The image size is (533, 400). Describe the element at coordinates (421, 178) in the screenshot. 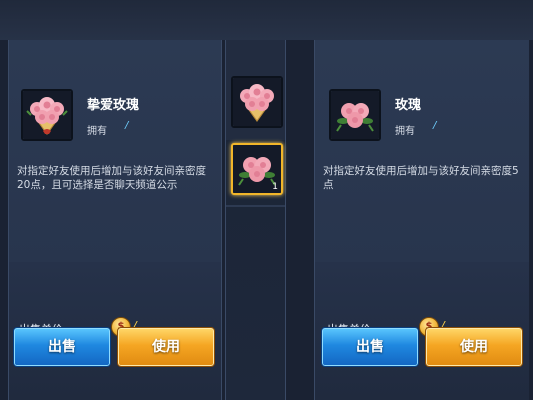

I see `item-description: 对指定好友使用后增加与该好友间亲密度5点` at that location.